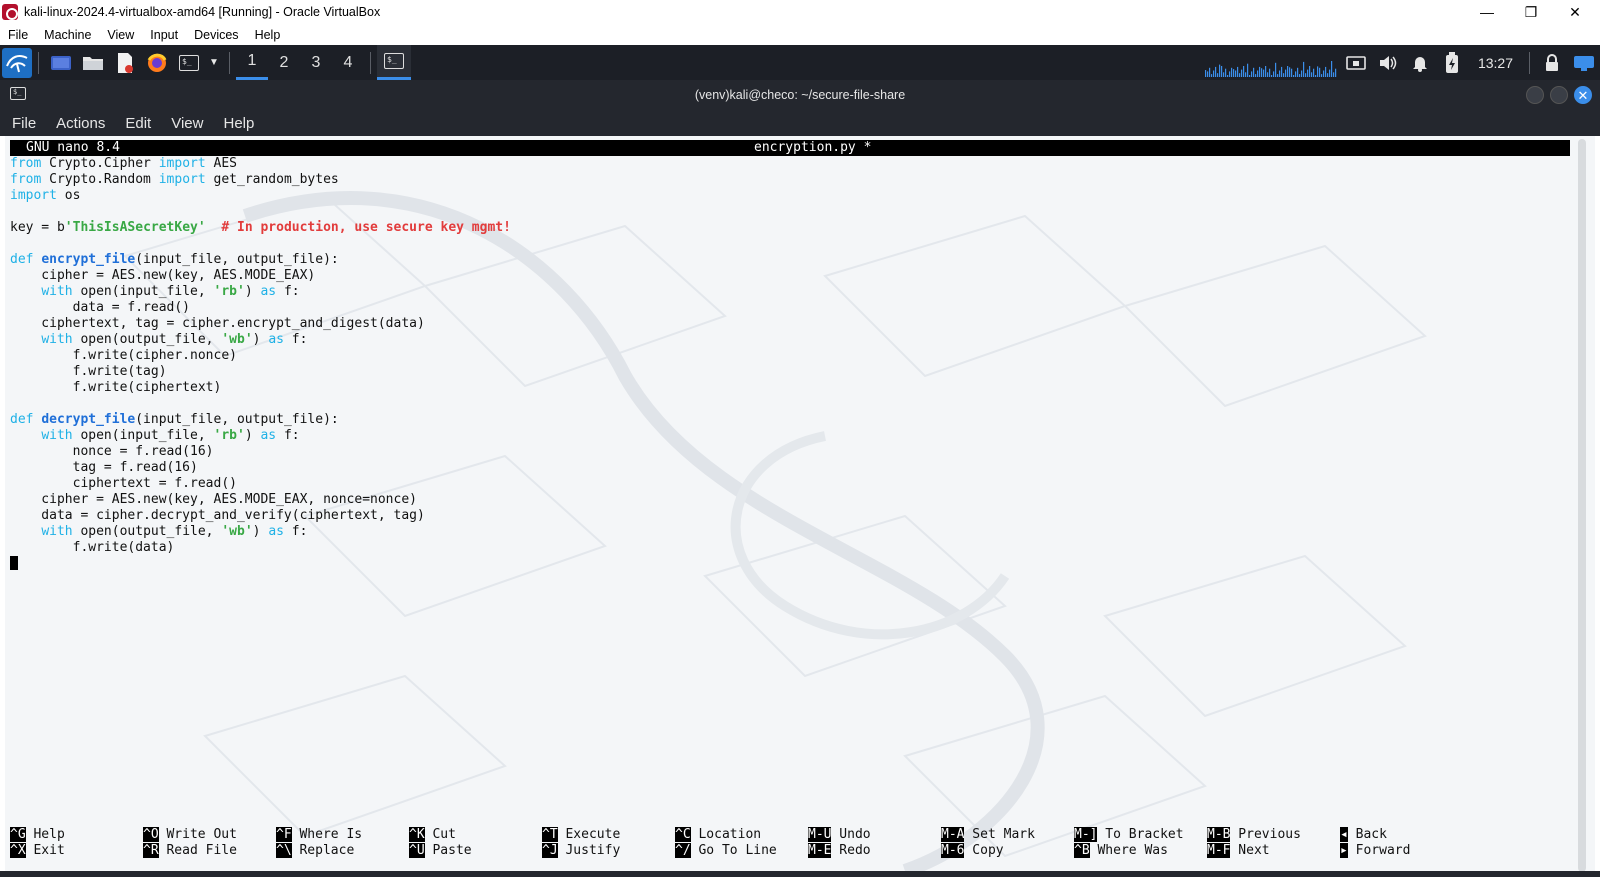  I want to click on network-icon, so click(1356, 63).